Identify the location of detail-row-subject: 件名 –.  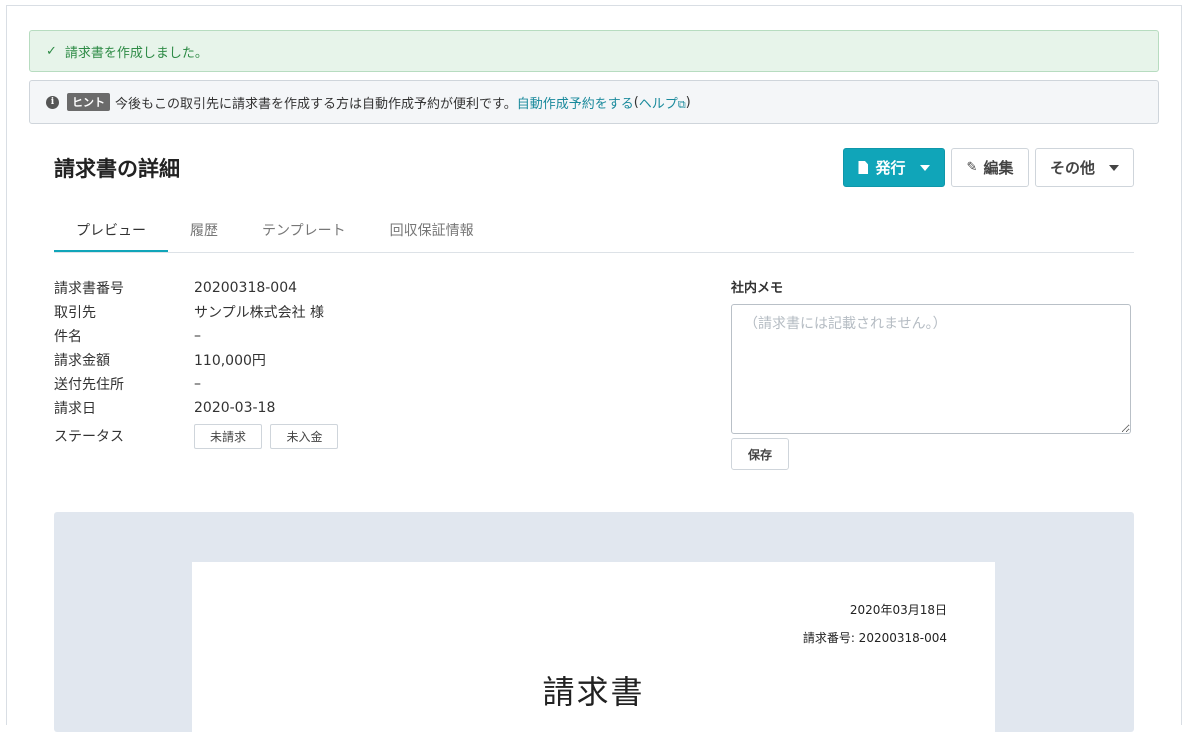
(198, 336).